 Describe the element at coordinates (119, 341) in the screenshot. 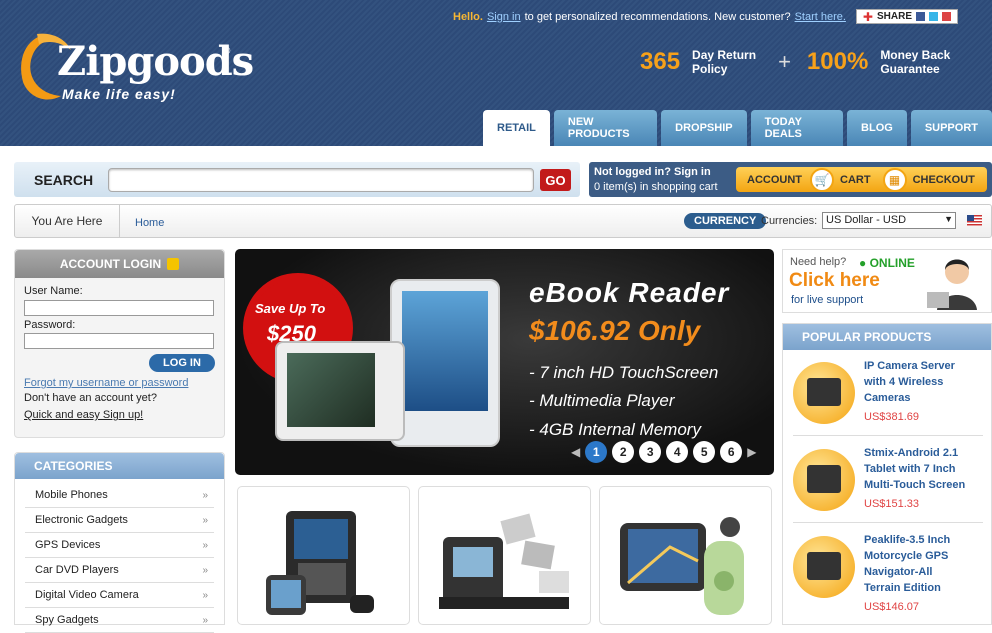

I see `password-field` at that location.